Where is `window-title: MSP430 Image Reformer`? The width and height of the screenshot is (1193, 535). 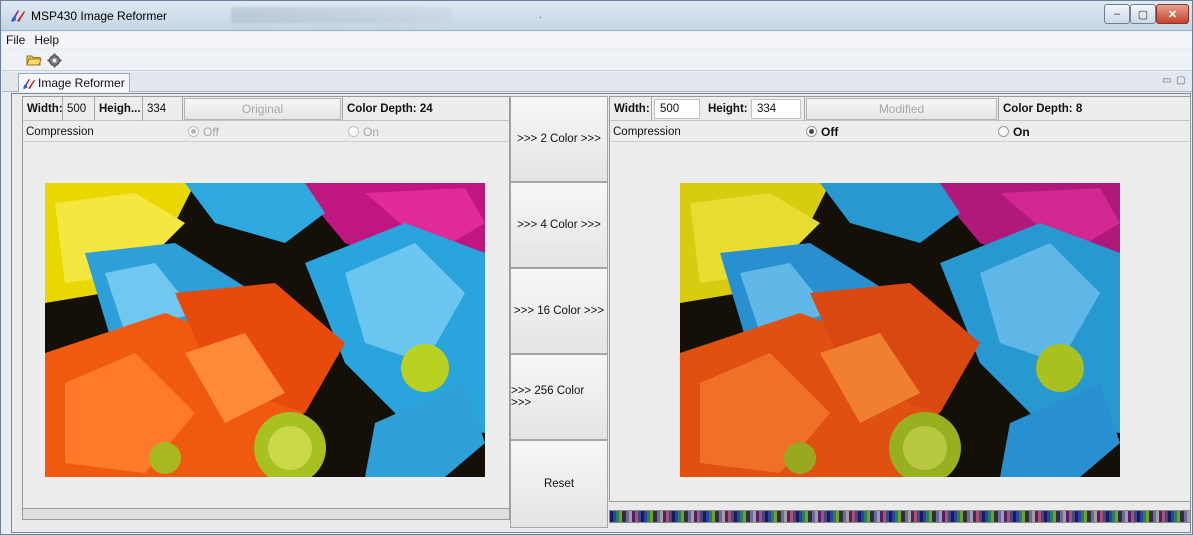
window-title: MSP430 Image Reformer is located at coordinates (99, 16).